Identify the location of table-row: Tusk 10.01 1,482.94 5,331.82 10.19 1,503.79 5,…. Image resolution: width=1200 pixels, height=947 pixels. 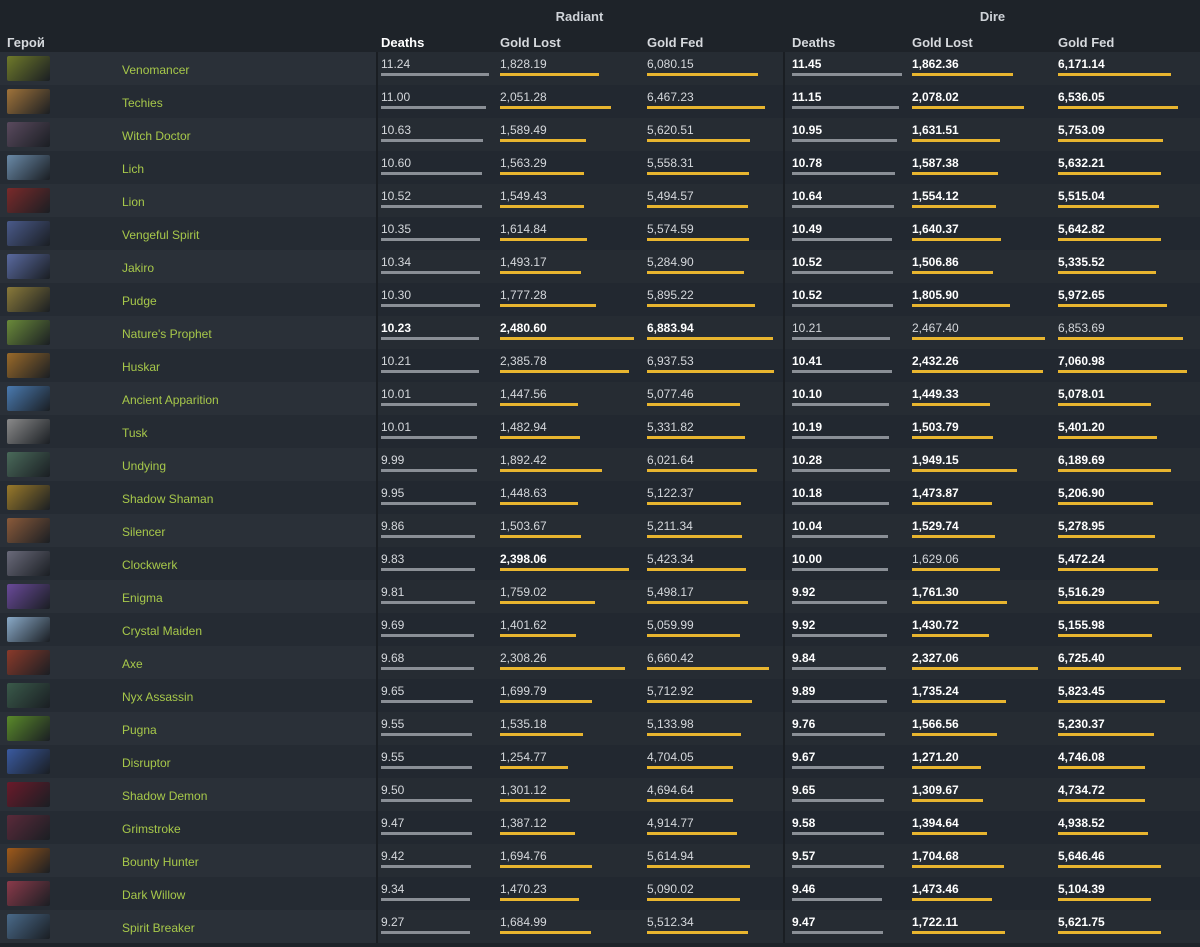
(600, 431).